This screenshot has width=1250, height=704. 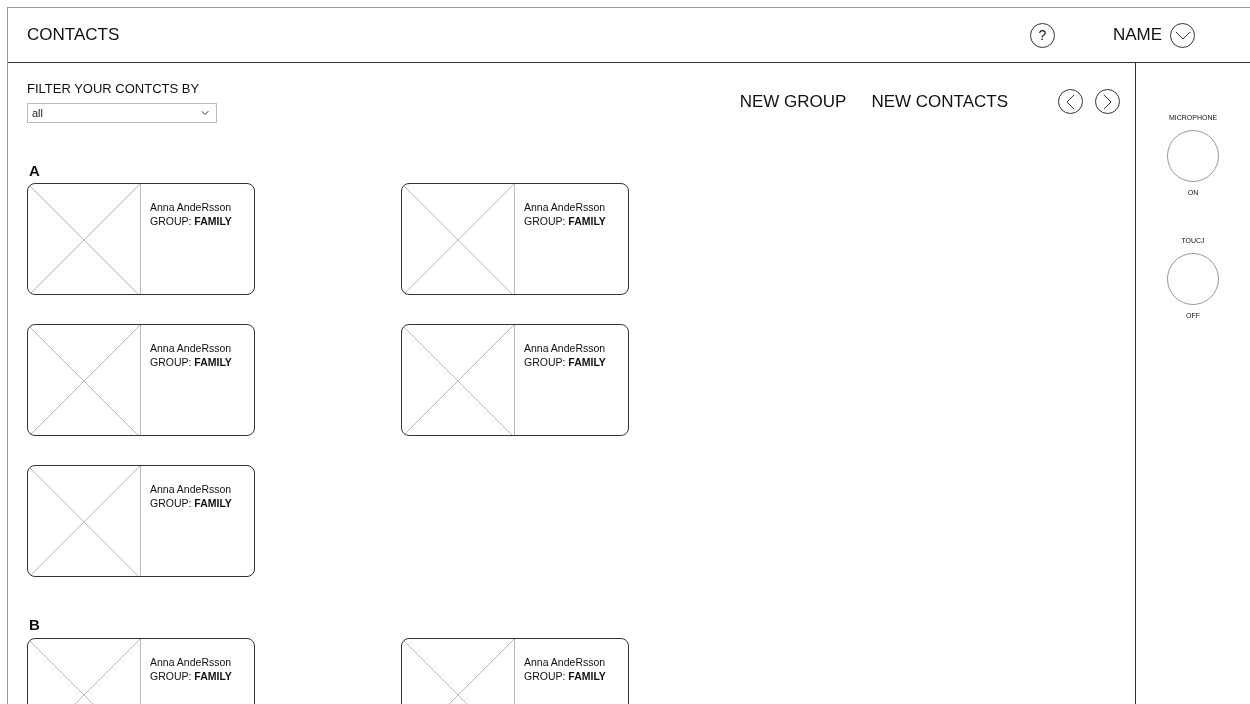 What do you see at coordinates (73, 35) in the screenshot?
I see `page-title: CONTACTS` at bounding box center [73, 35].